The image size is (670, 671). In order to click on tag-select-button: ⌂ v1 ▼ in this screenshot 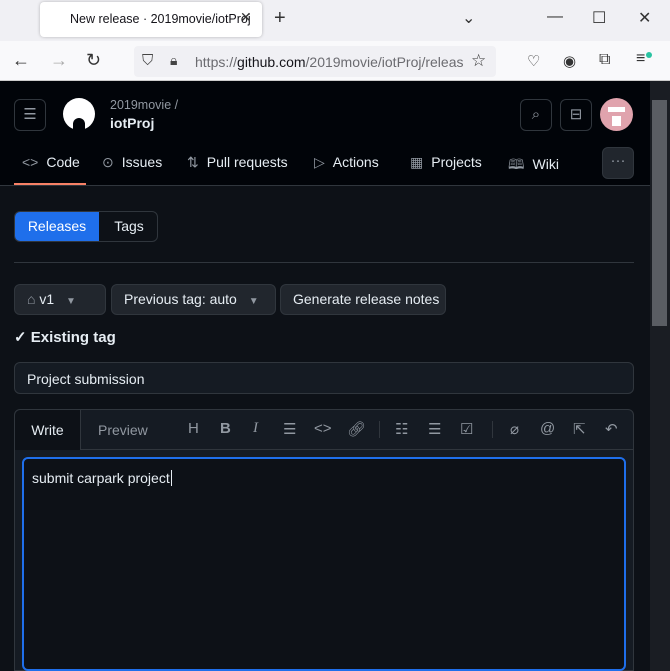, I will do `click(60, 299)`.